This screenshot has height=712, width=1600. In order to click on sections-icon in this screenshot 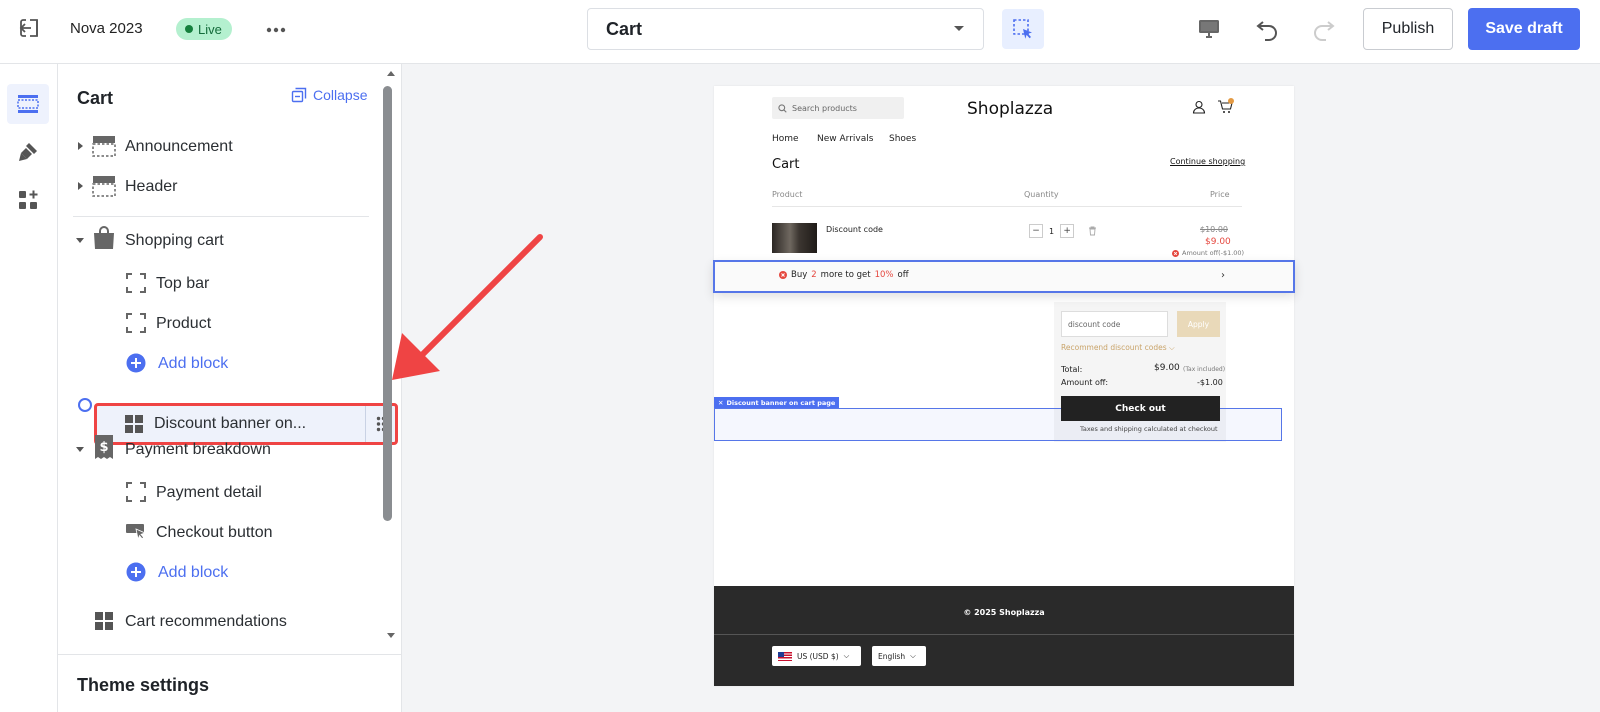, I will do `click(28, 104)`.